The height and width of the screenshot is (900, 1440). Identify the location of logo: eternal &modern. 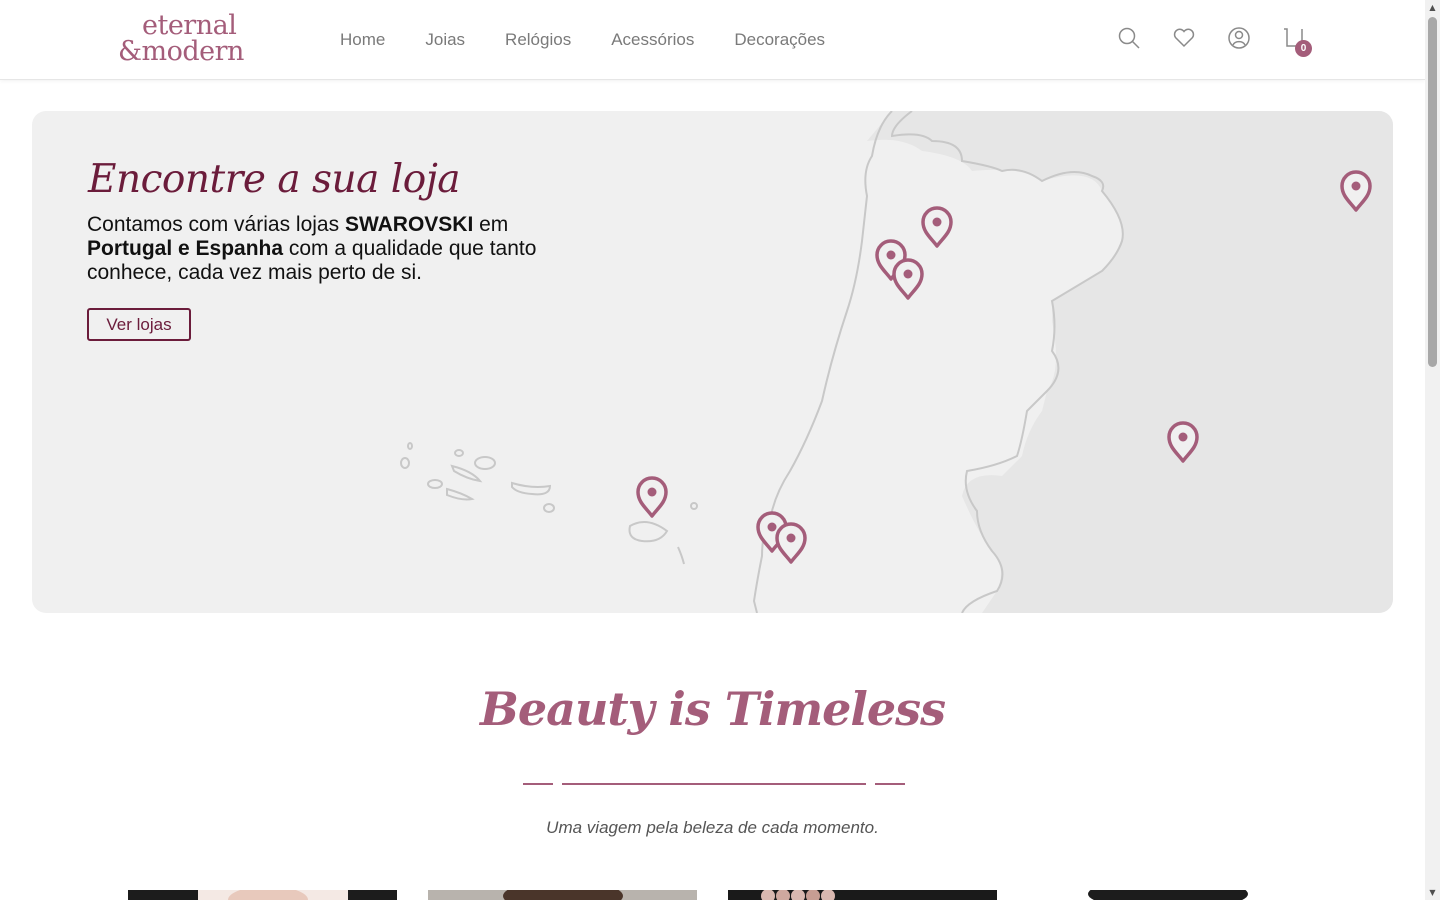
(188, 40).